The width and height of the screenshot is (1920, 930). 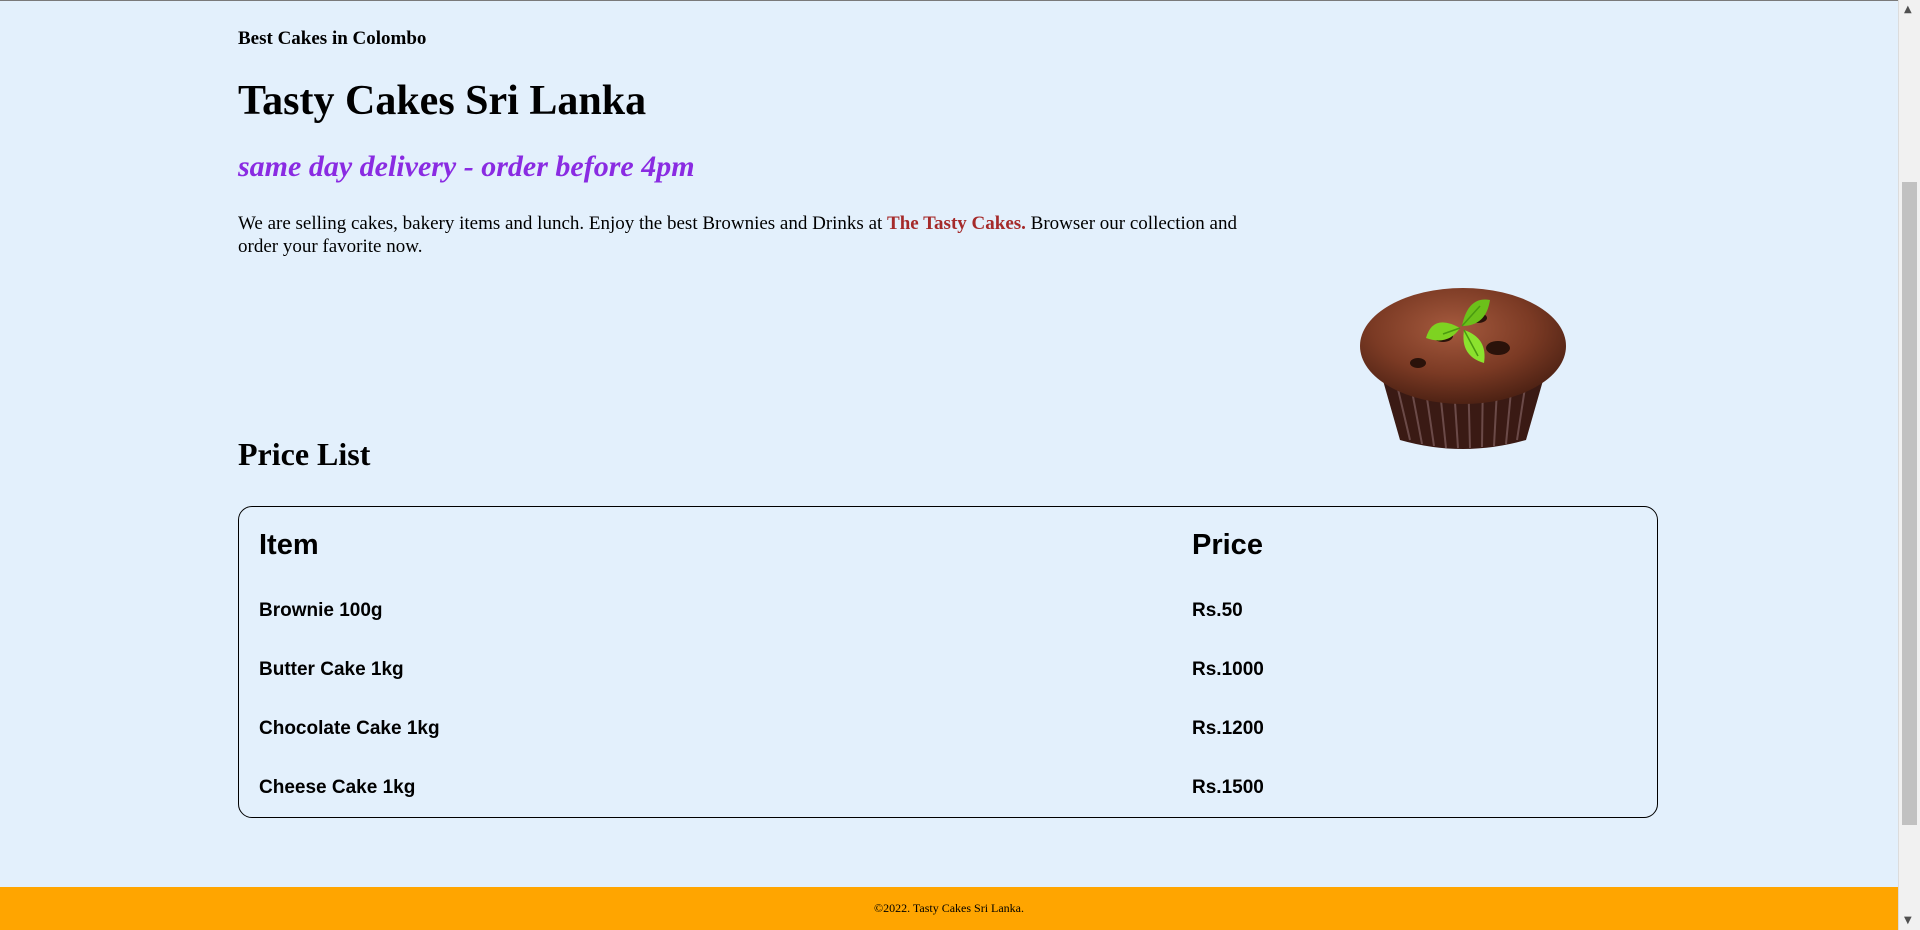 What do you see at coordinates (442, 101) in the screenshot?
I see `page-title: Tasty Cakes Sri Lanka` at bounding box center [442, 101].